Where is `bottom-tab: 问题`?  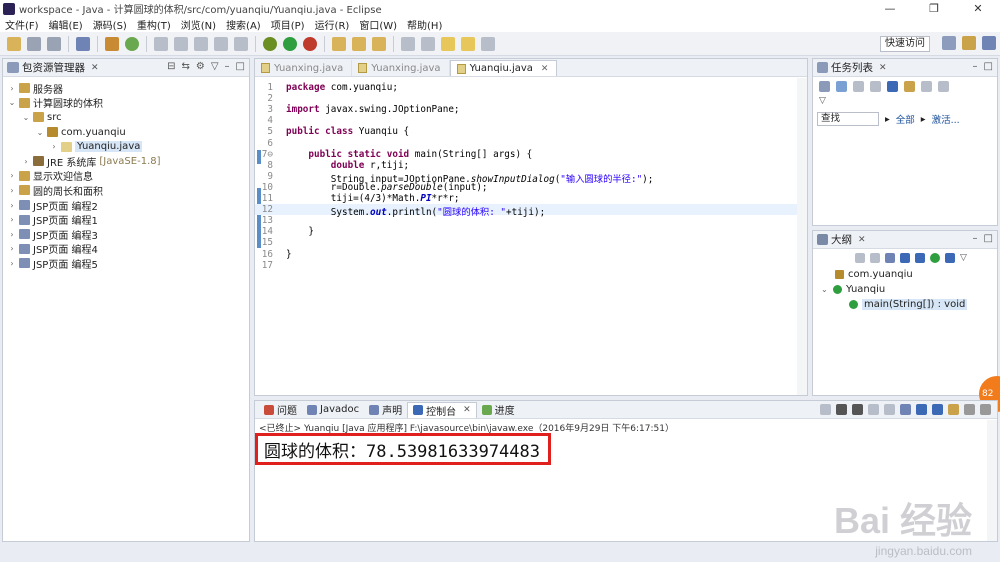
bottom-tab: 问题 is located at coordinates (280, 410).